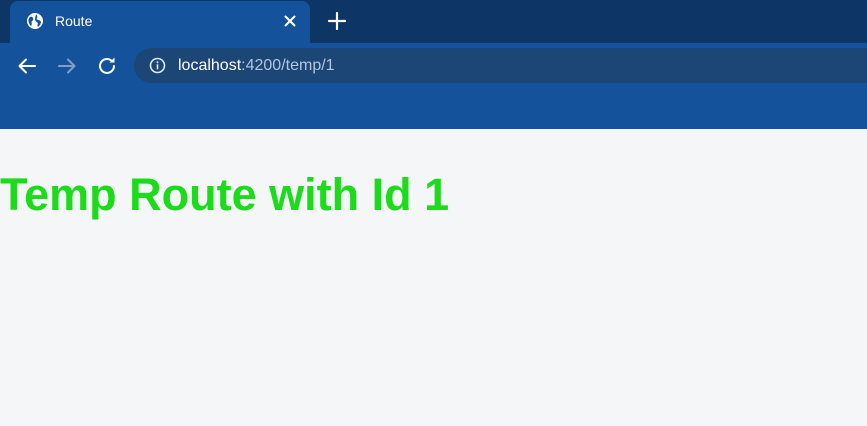  I want to click on url-text: localhost:4200/temp/1, so click(256, 66).